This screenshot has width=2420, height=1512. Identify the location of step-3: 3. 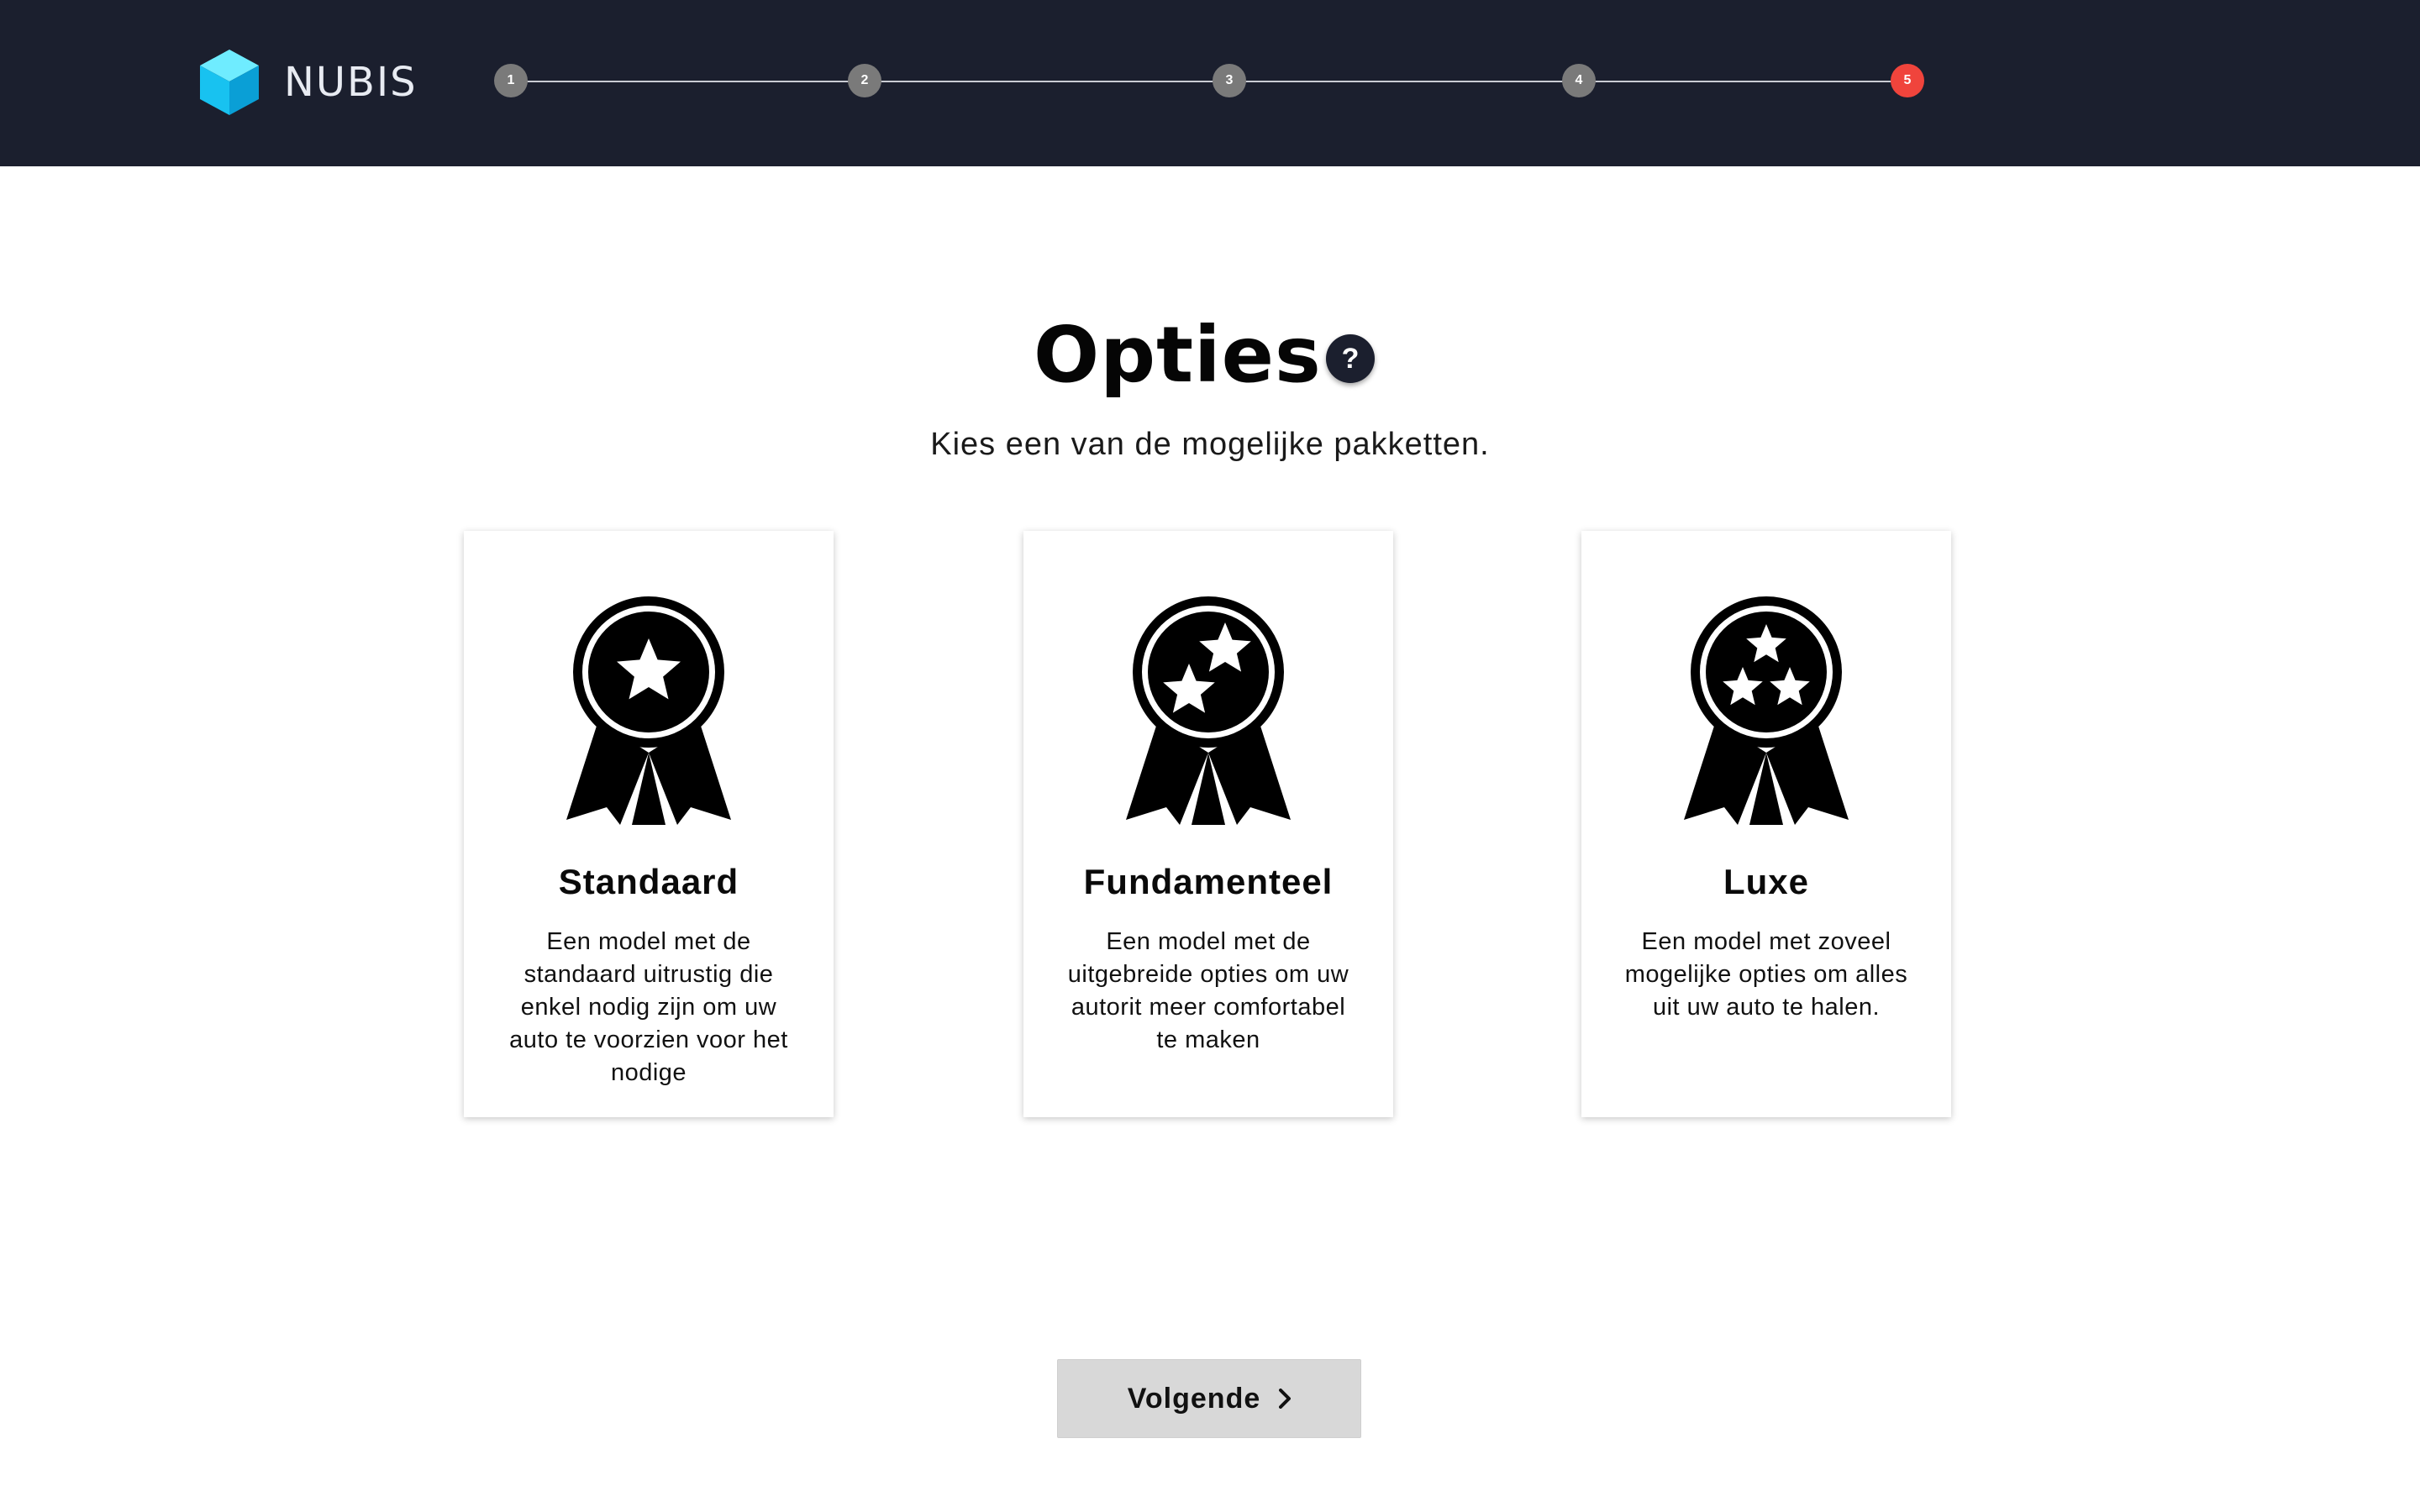
(1229, 80).